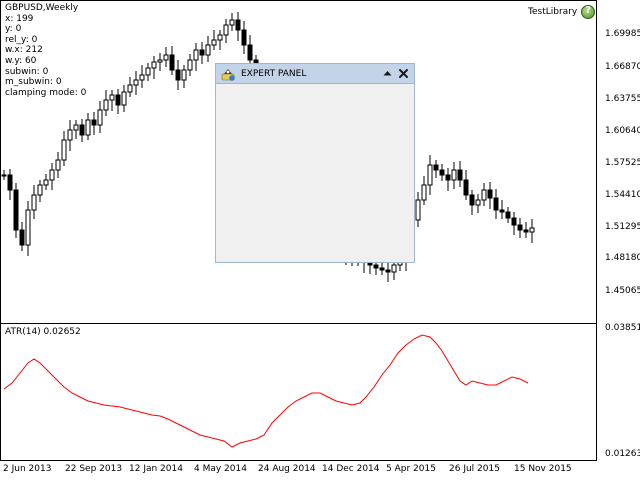 The width and height of the screenshot is (640, 480). I want to click on info-line: w.y: 60, so click(21, 60).